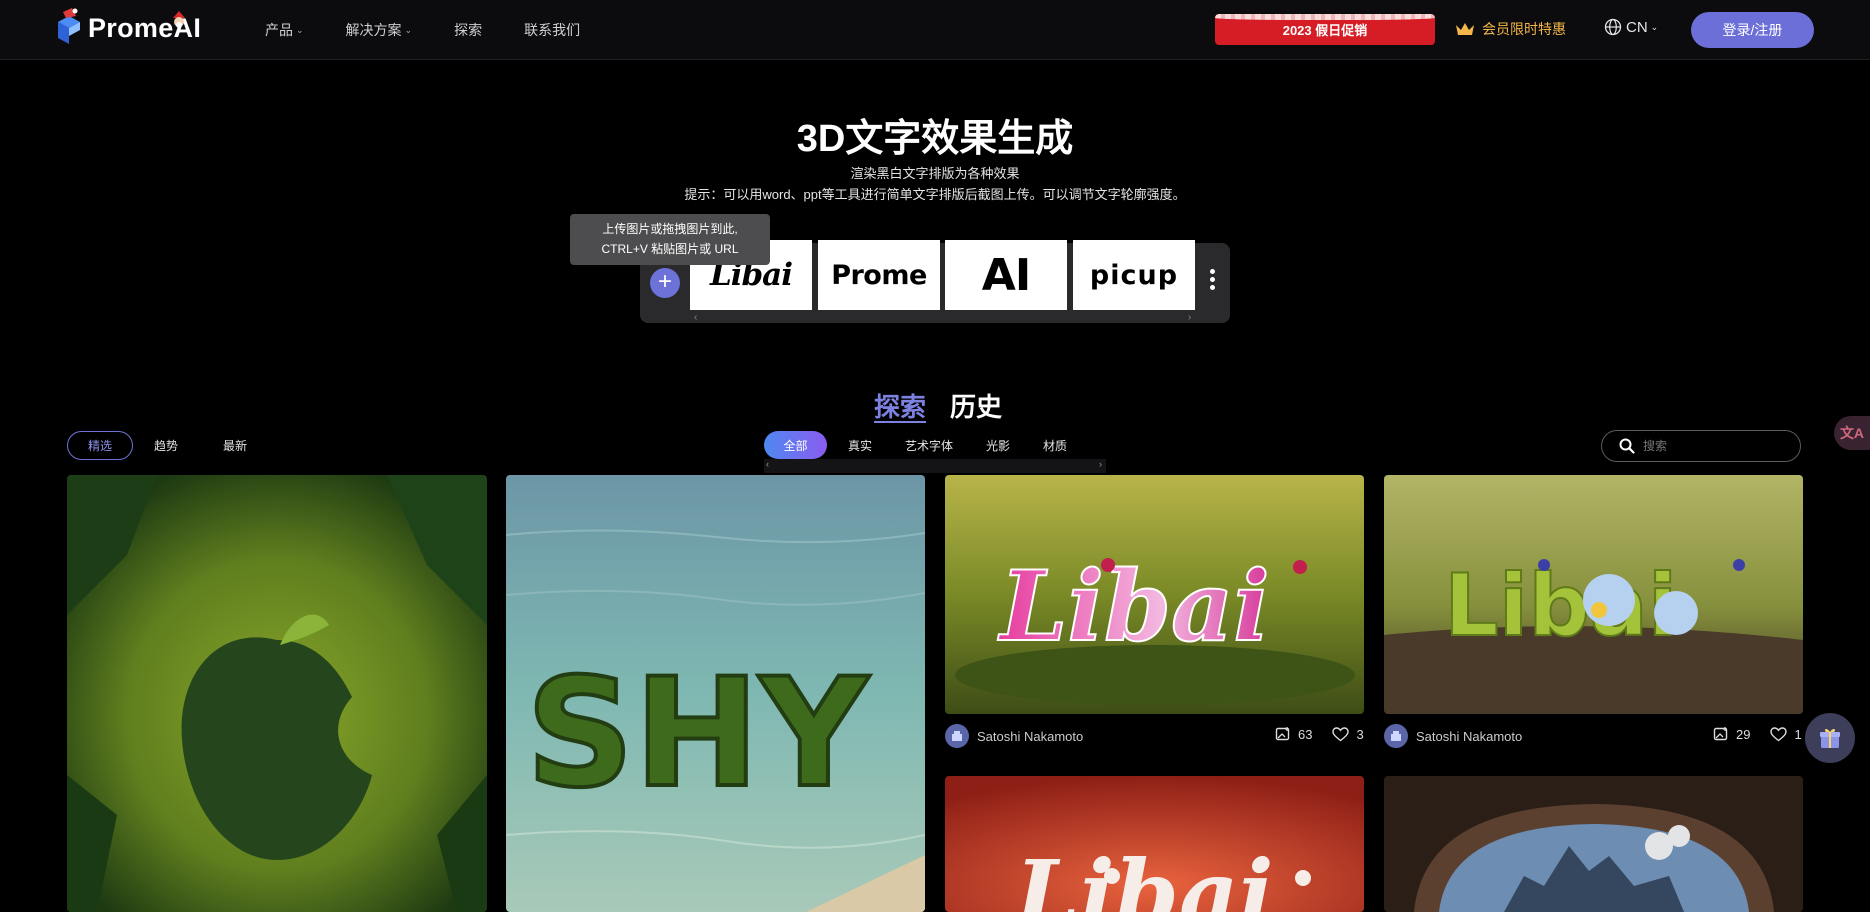 The width and height of the screenshot is (1870, 912). Describe the element at coordinates (284, 30) in the screenshot. I see `nav-products: 产品 ⌄` at that location.